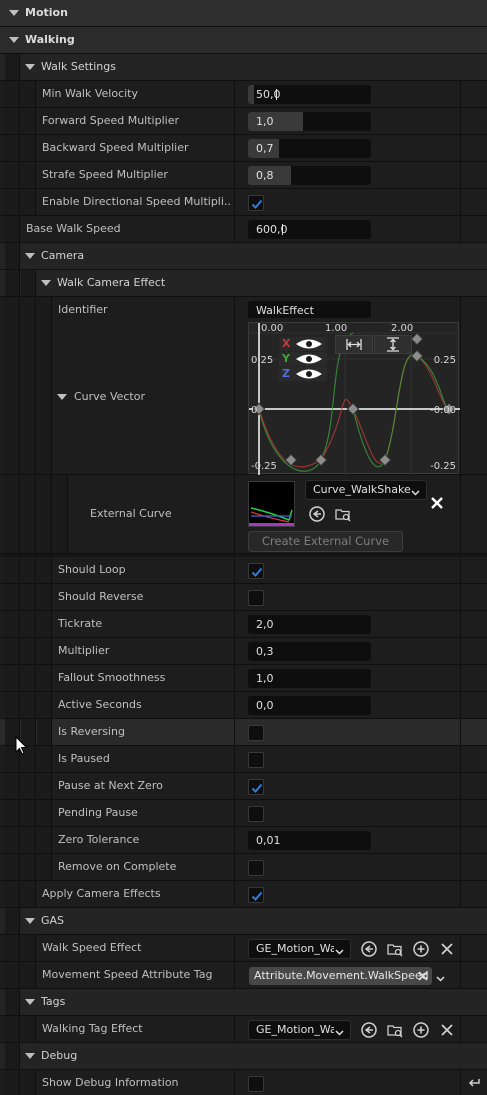 This screenshot has height=1095, width=487. Describe the element at coordinates (256, 814) in the screenshot. I see `pending-pause-checkbox` at that location.